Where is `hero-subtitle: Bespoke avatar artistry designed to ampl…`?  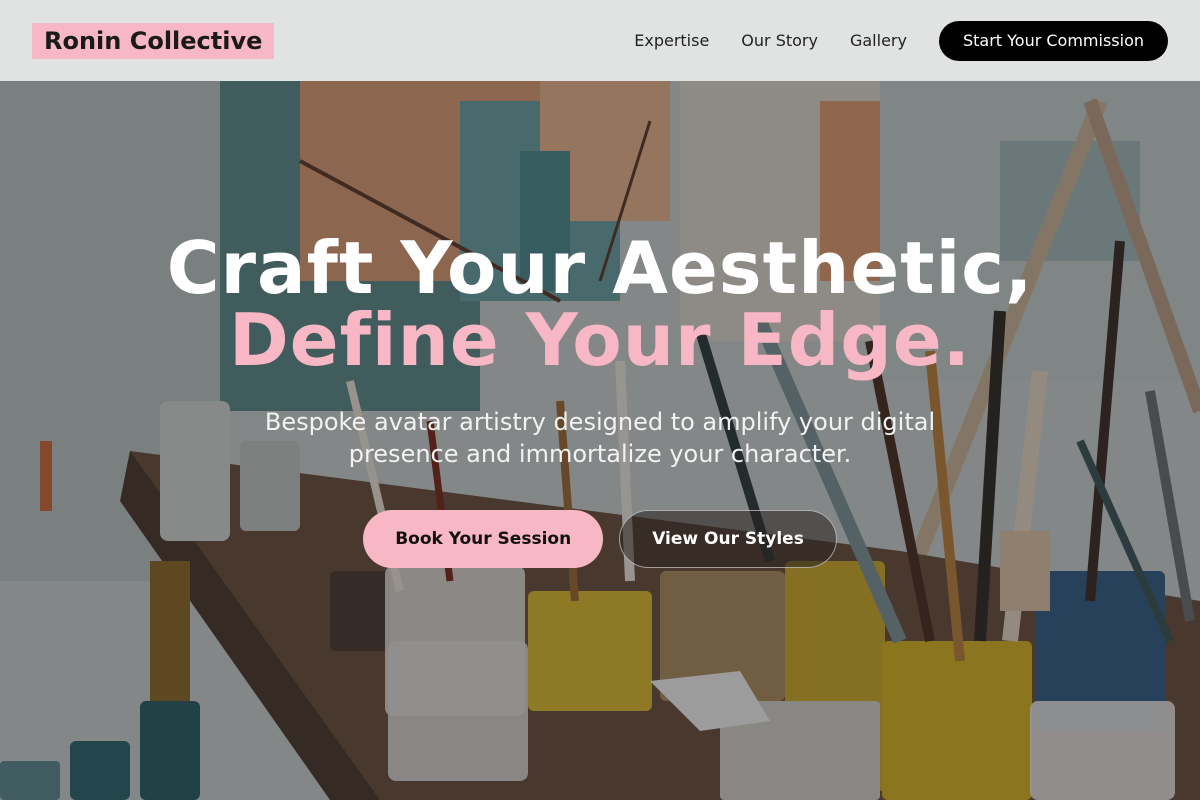 hero-subtitle: Bespoke avatar artistry designed to ampl… is located at coordinates (600, 438).